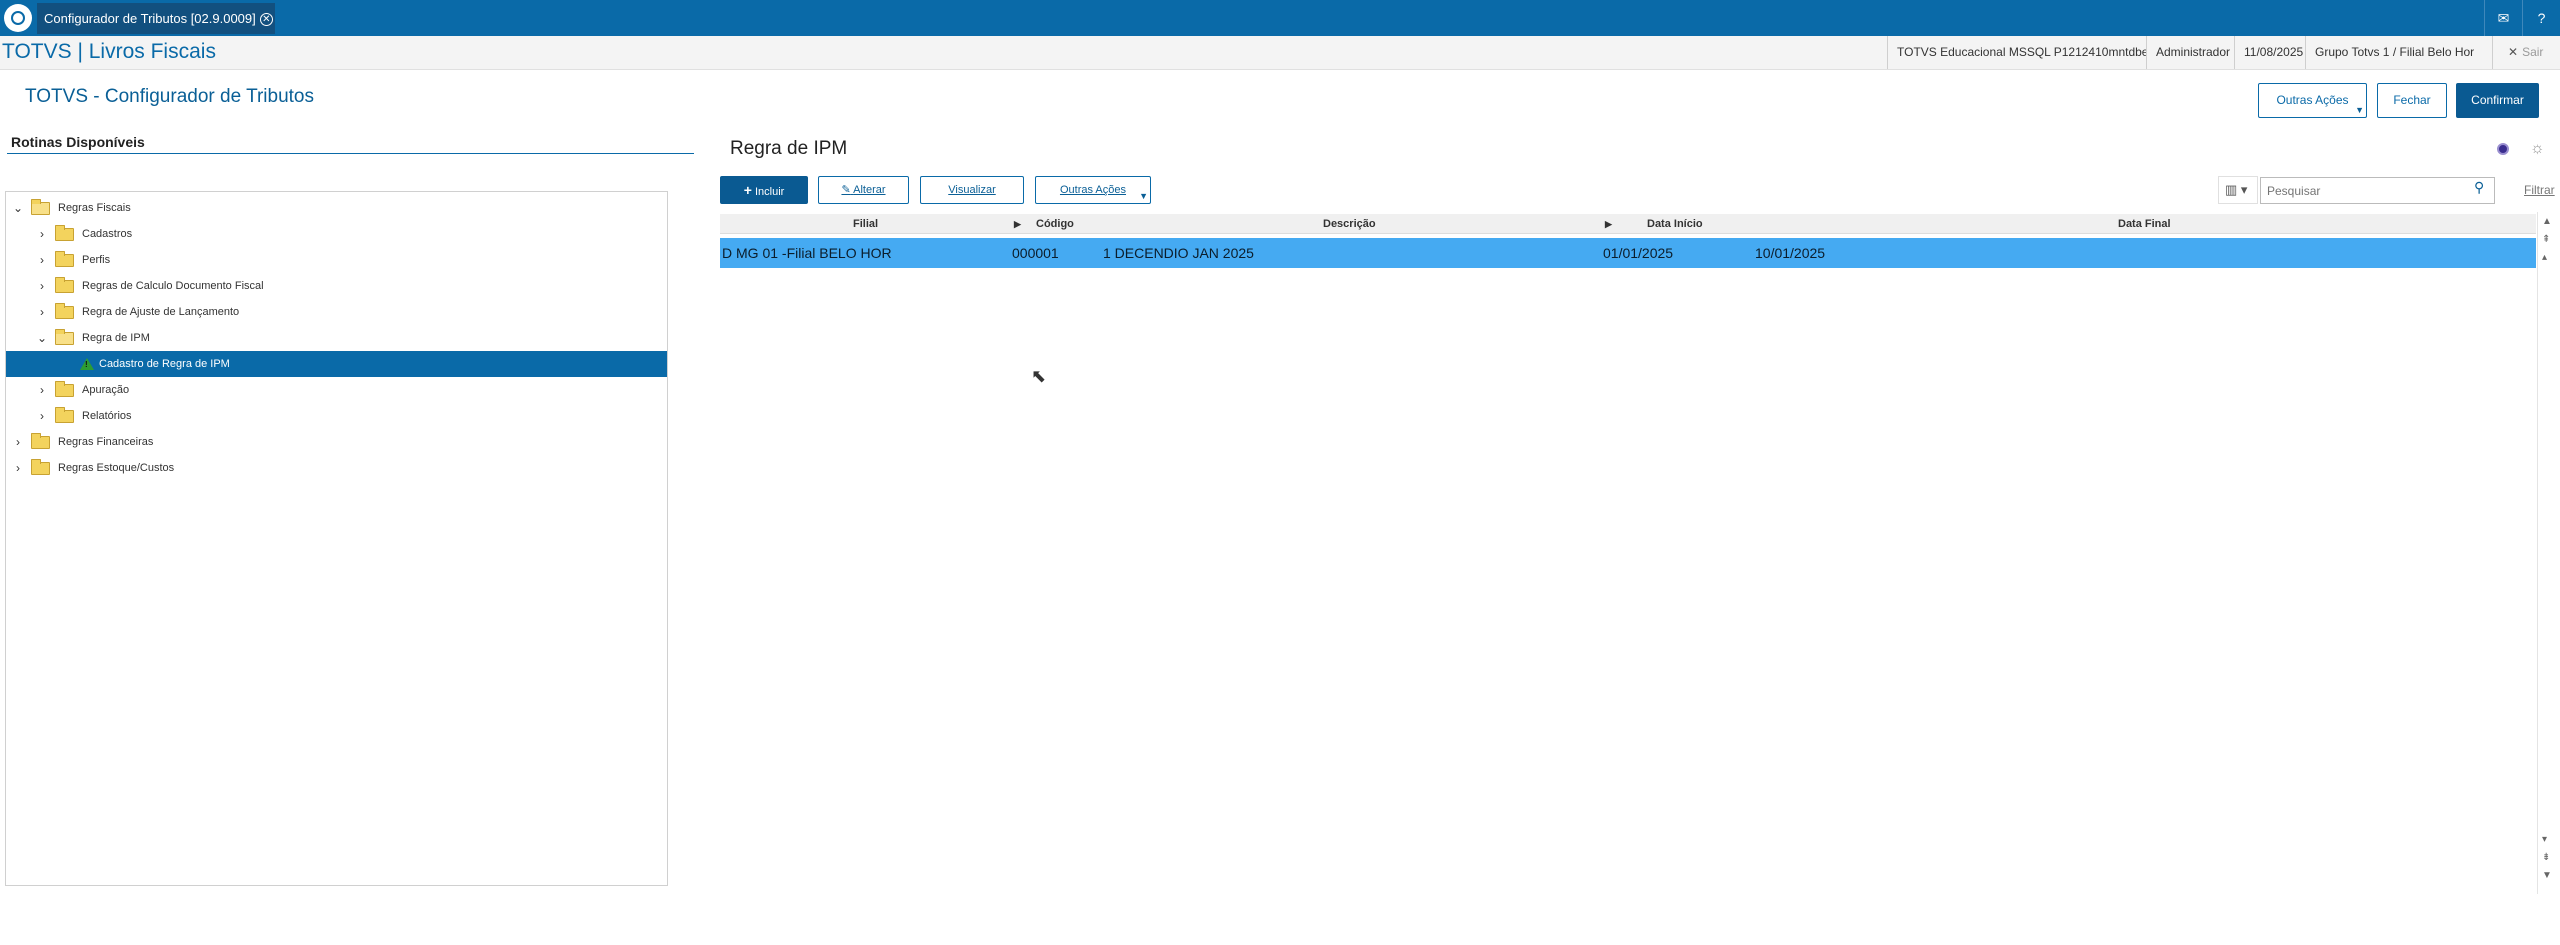  I want to click on other-actions-label: Outras Ações, so click(2312, 100).